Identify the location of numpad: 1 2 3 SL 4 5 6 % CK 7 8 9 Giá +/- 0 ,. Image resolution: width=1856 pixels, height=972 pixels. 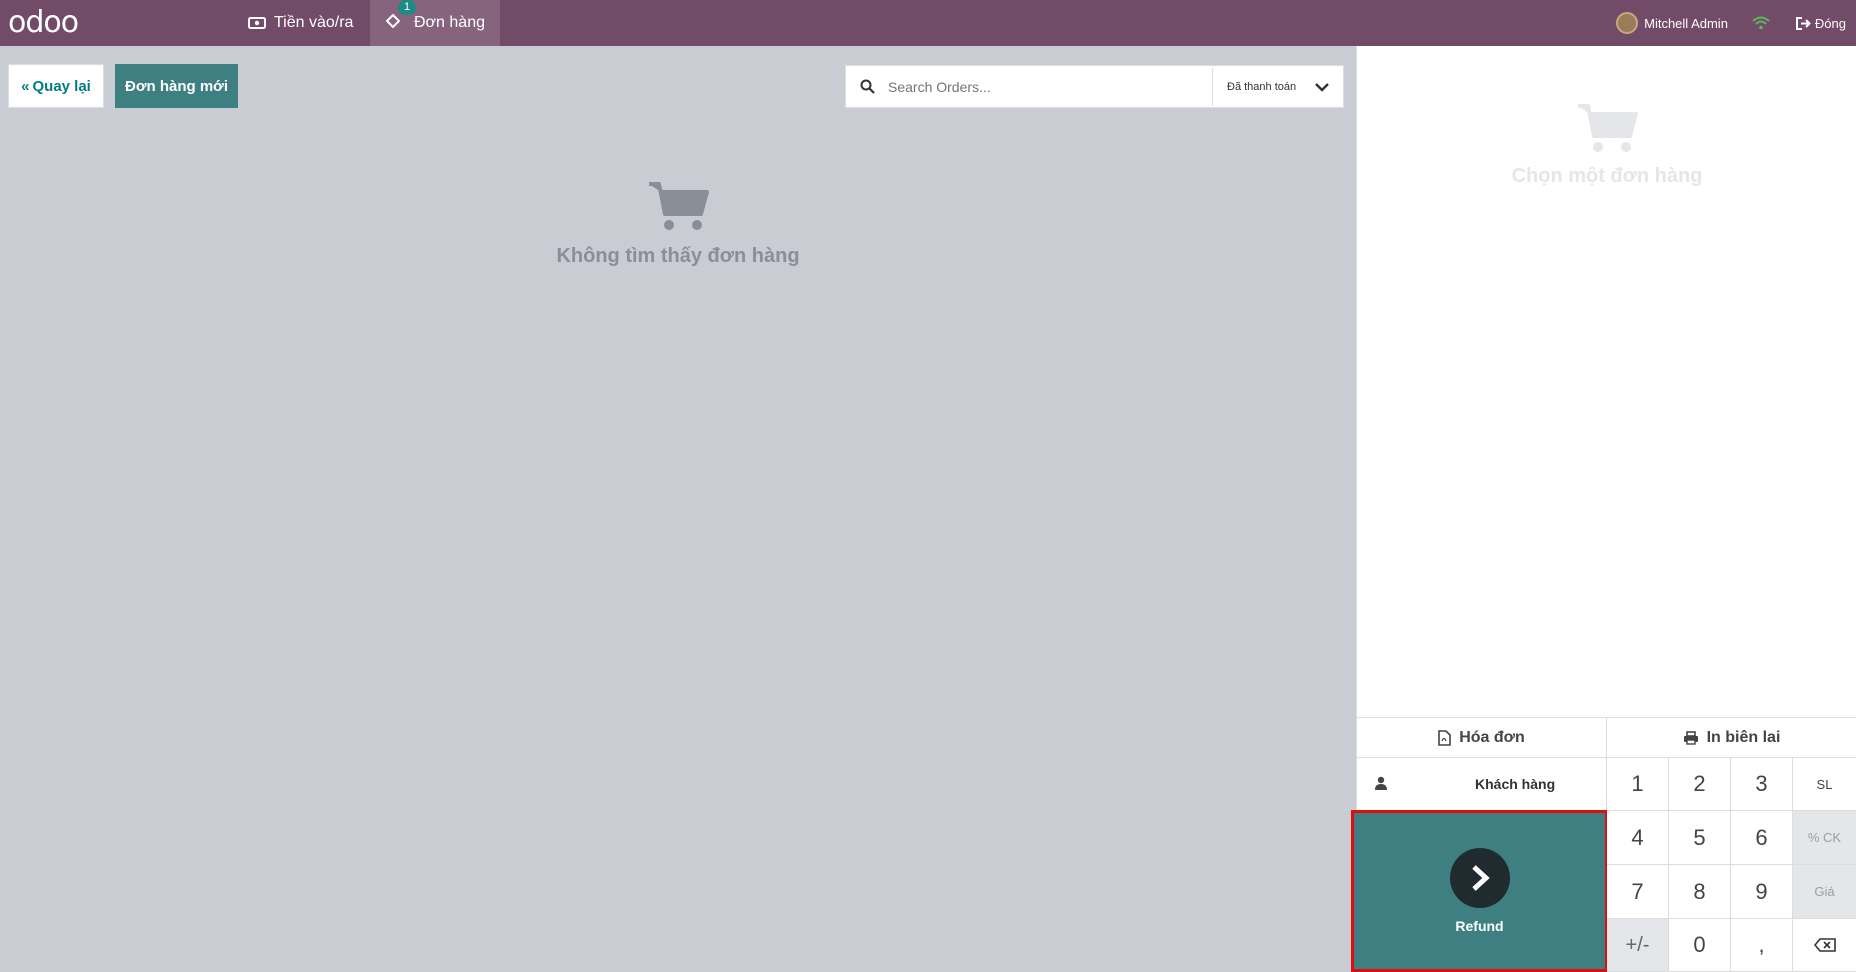
(1731, 865).